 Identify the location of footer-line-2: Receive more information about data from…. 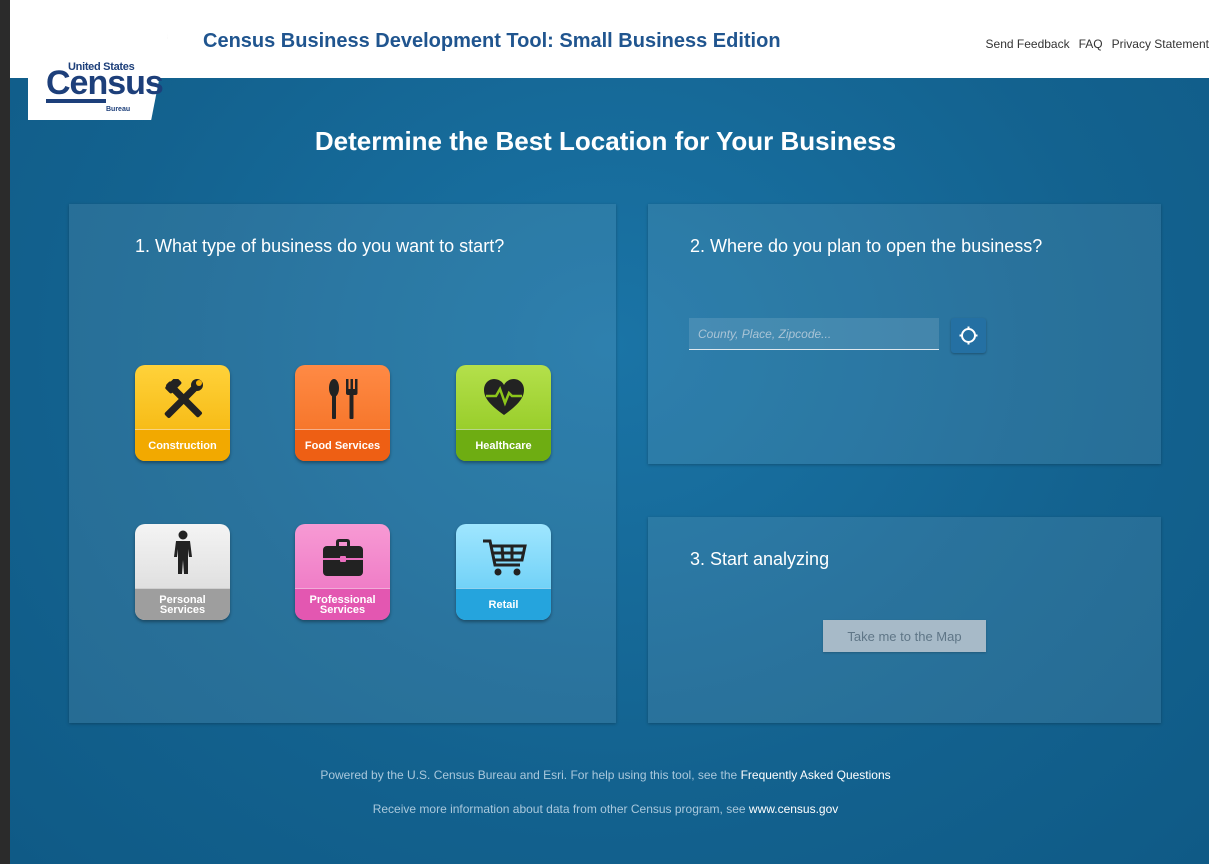
(609, 809).